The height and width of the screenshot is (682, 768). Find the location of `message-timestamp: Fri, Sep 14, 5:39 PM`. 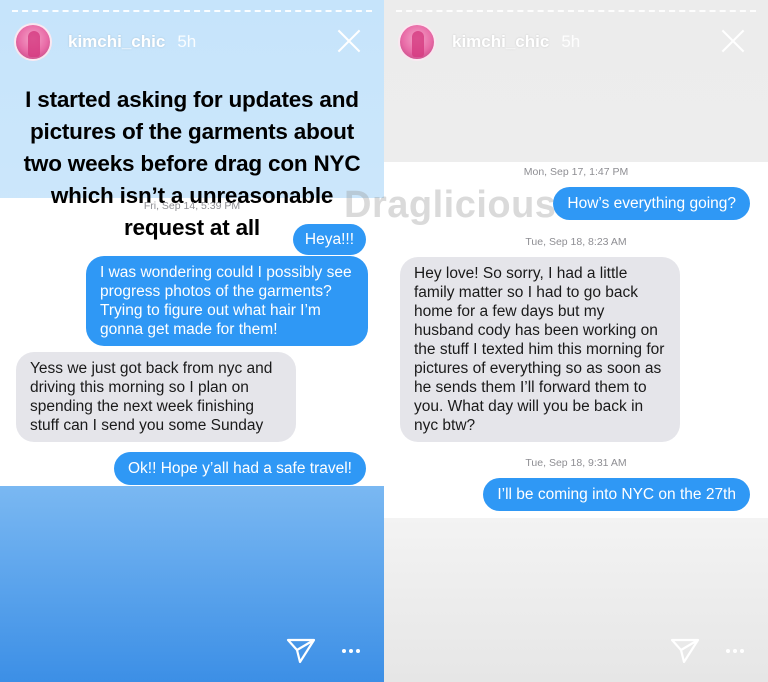

message-timestamp: Fri, Sep 14, 5:39 PM is located at coordinates (192, 206).